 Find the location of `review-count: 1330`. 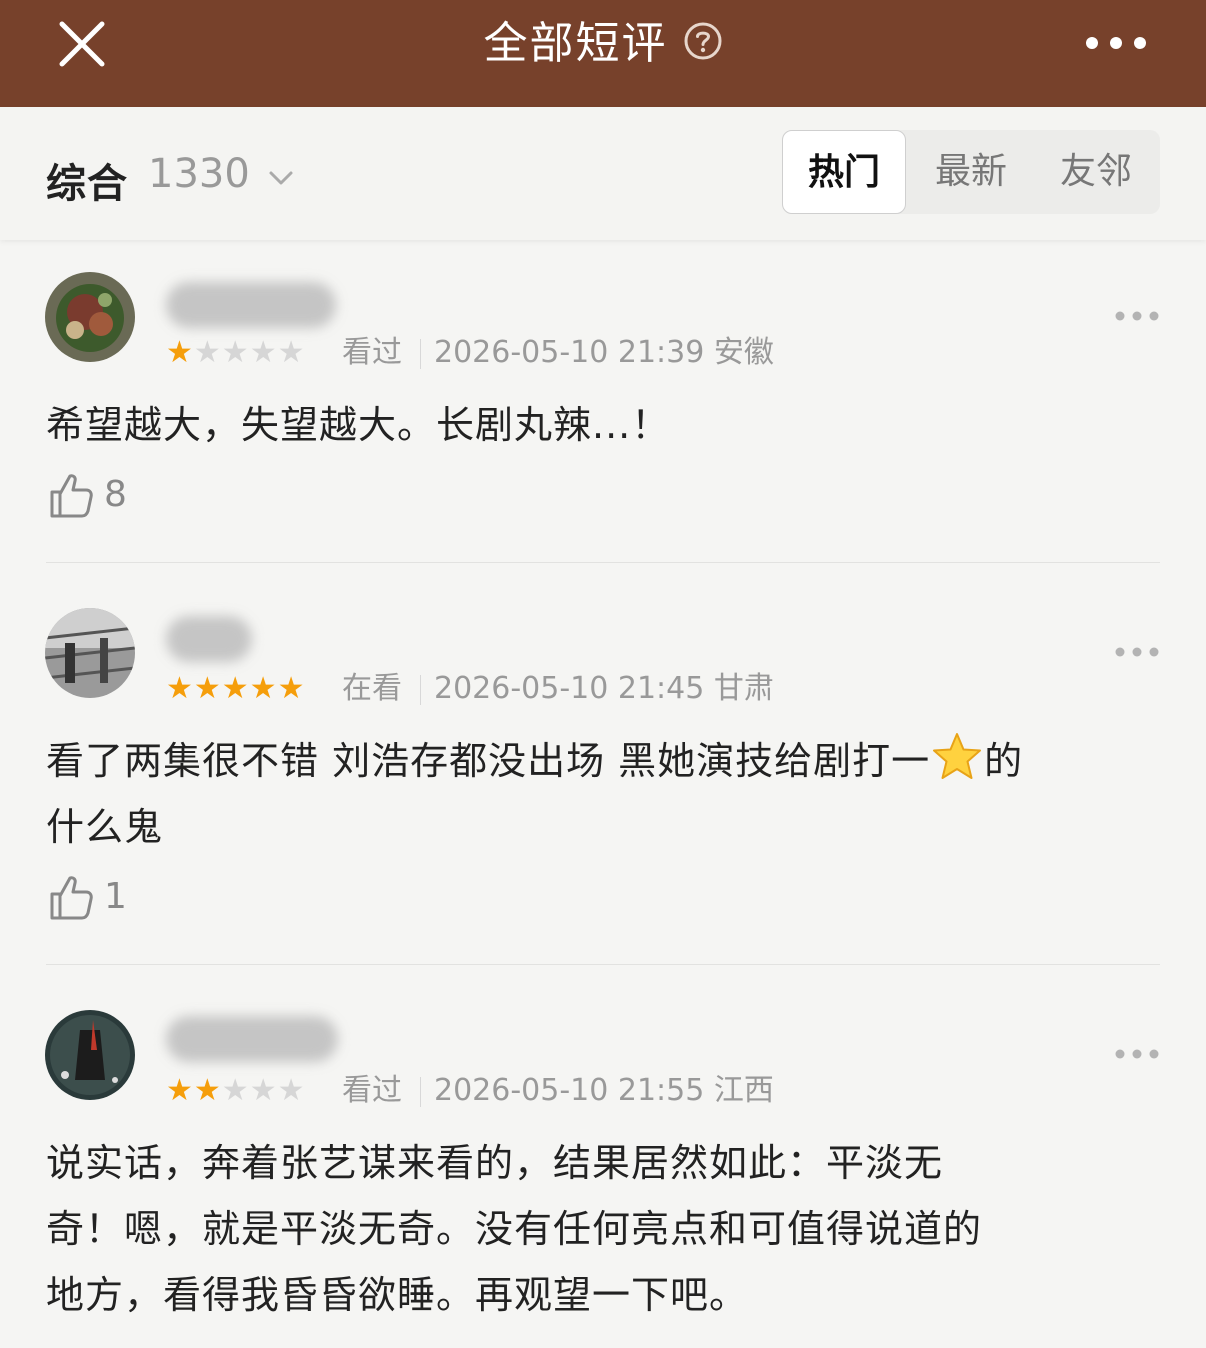

review-count: 1330 is located at coordinates (199, 174).